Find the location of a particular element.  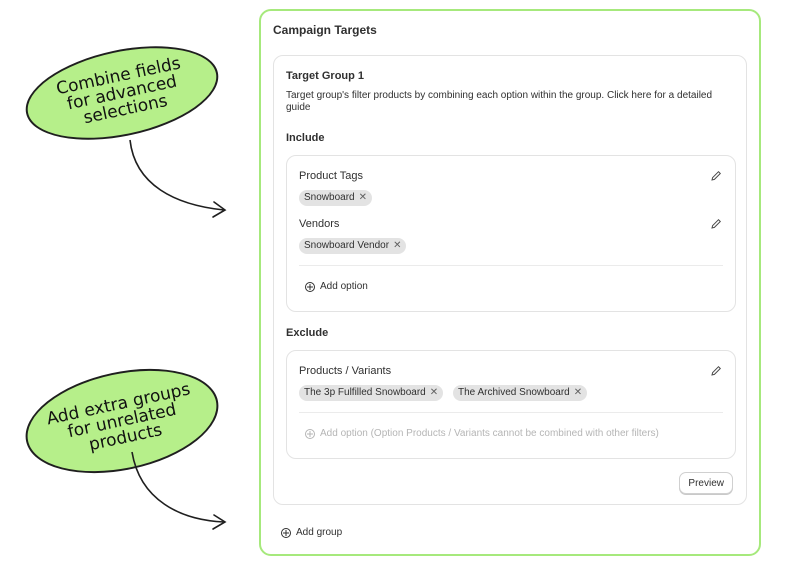

chip-label: The 3p Fulfilled Snowboard is located at coordinates (365, 392).